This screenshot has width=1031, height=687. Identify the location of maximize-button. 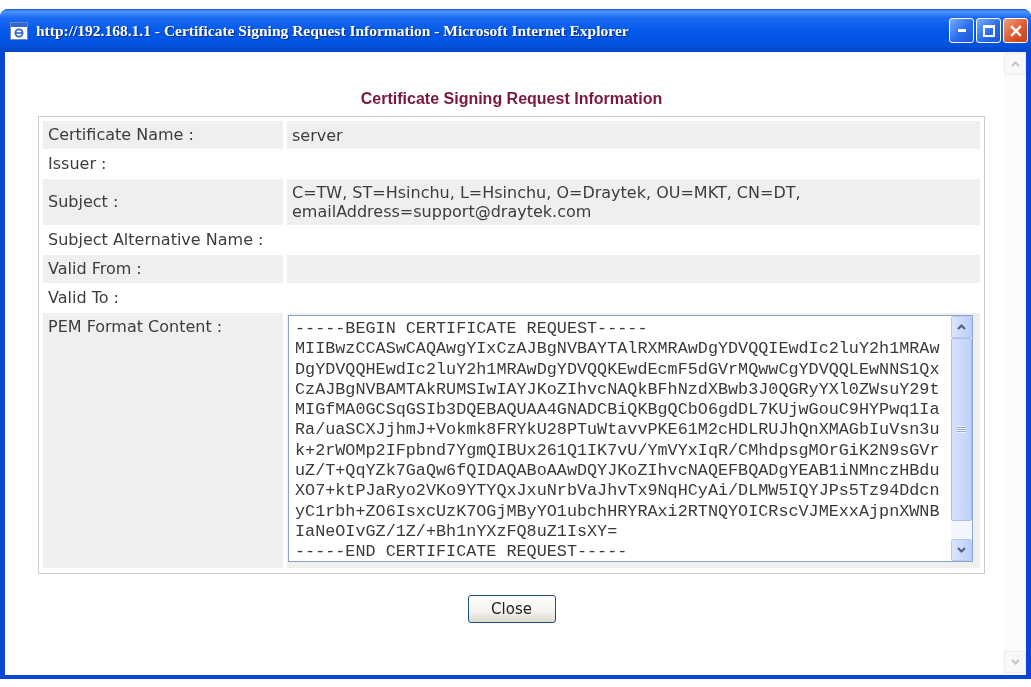
(988, 30).